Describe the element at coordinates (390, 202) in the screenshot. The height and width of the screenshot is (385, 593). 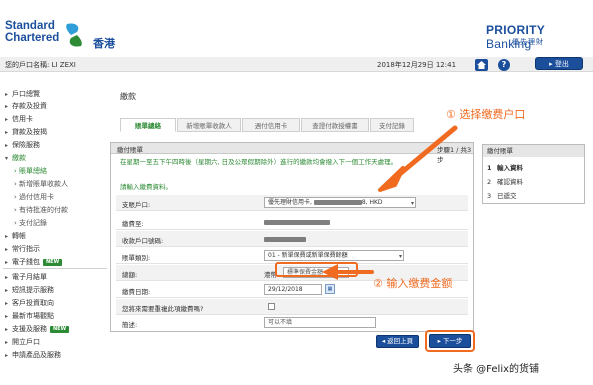
I see `annotation-arrows` at that location.